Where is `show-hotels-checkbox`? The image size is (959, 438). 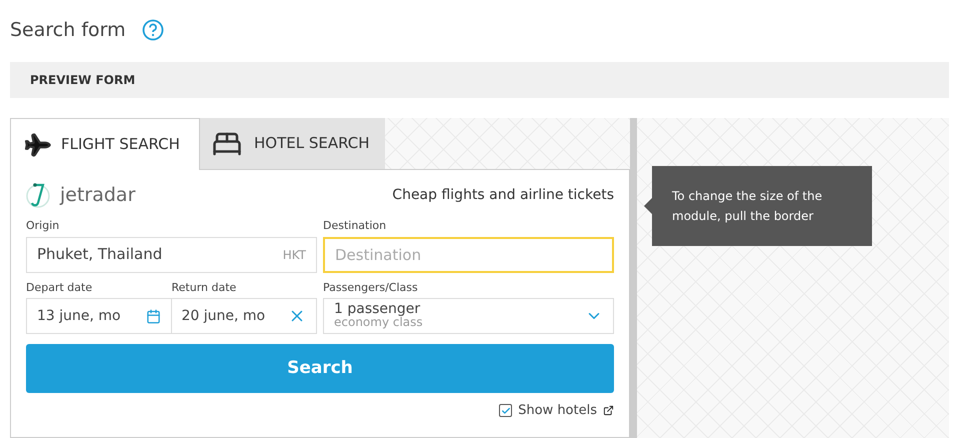 show-hotels-checkbox is located at coordinates (505, 411).